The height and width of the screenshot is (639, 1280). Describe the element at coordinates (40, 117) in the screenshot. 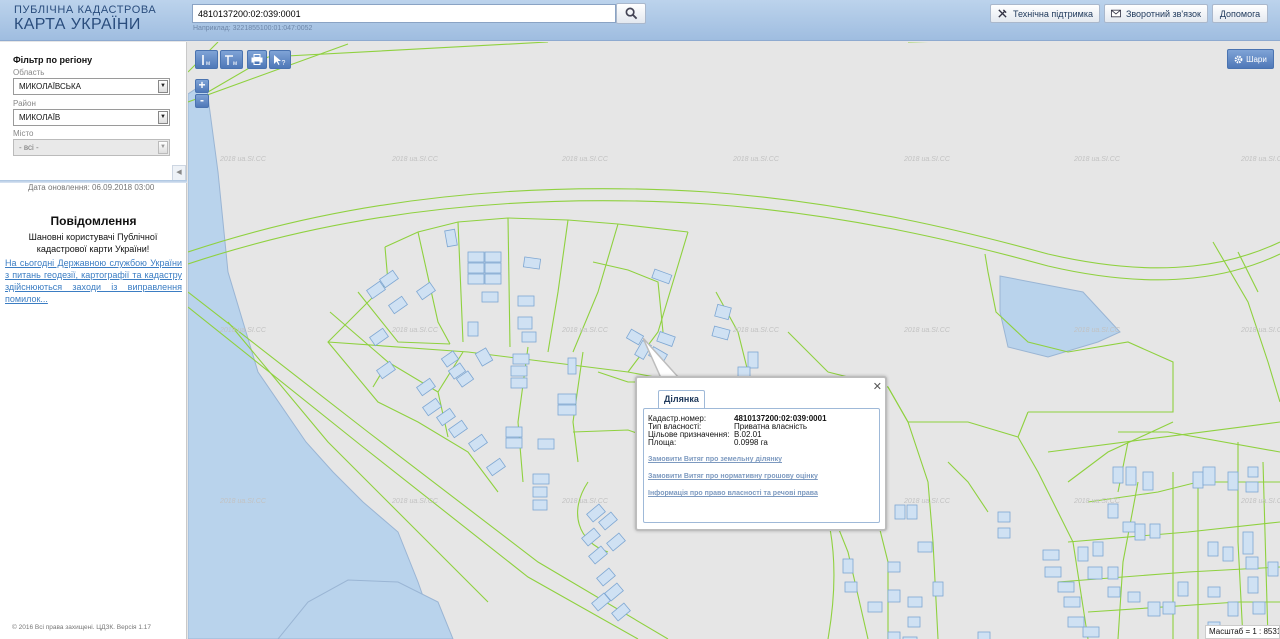

I see `district-select-value: МИКОЛАЇВ` at that location.